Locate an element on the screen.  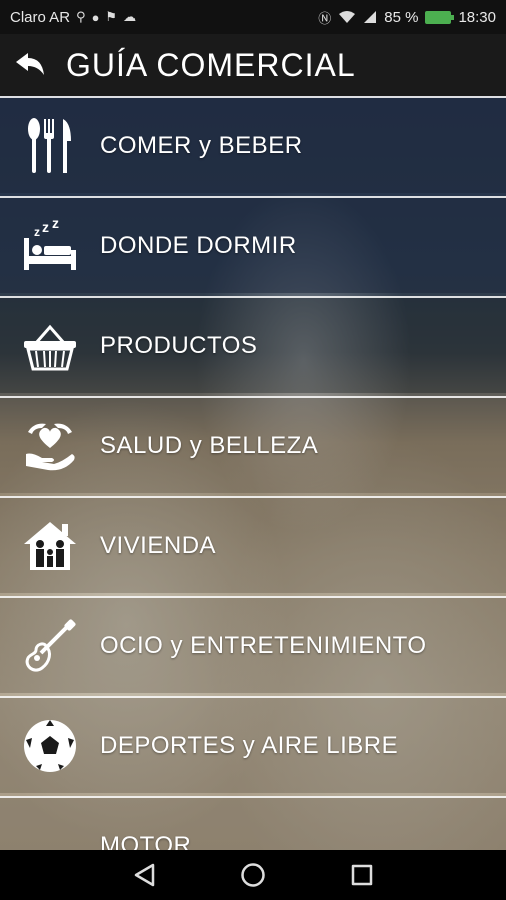
home-circle-icon is located at coordinates (253, 875).